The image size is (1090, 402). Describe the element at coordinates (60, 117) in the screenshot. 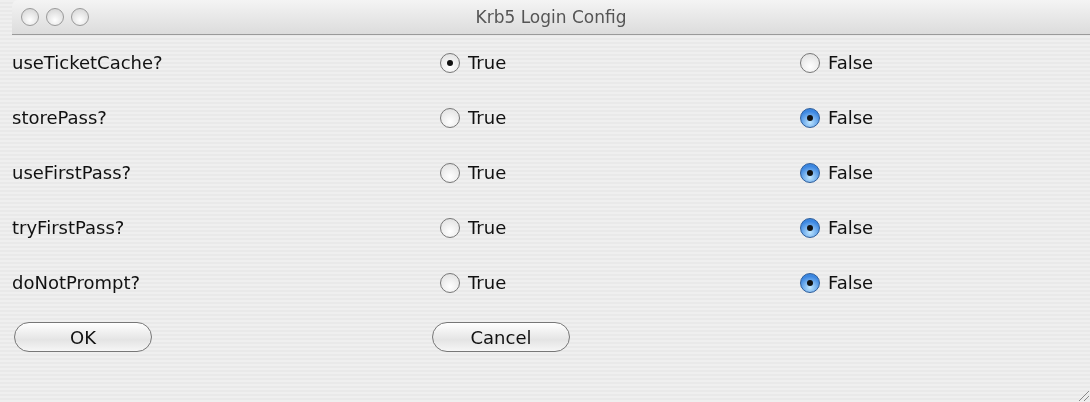

I see `option-label: storePass?` at that location.